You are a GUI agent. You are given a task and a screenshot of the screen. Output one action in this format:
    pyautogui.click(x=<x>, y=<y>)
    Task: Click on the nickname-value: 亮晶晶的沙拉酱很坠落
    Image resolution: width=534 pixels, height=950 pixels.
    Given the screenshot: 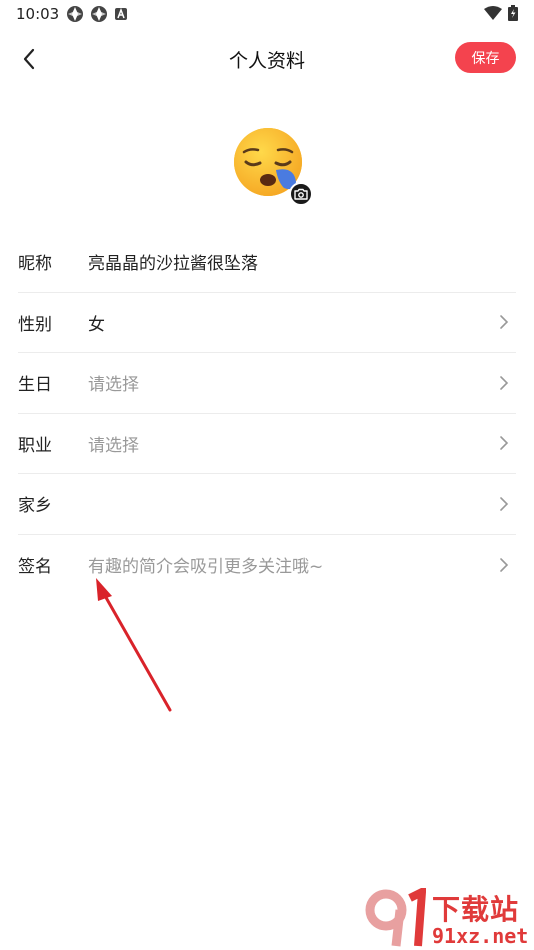 What is the action you would take?
    pyautogui.click(x=302, y=261)
    